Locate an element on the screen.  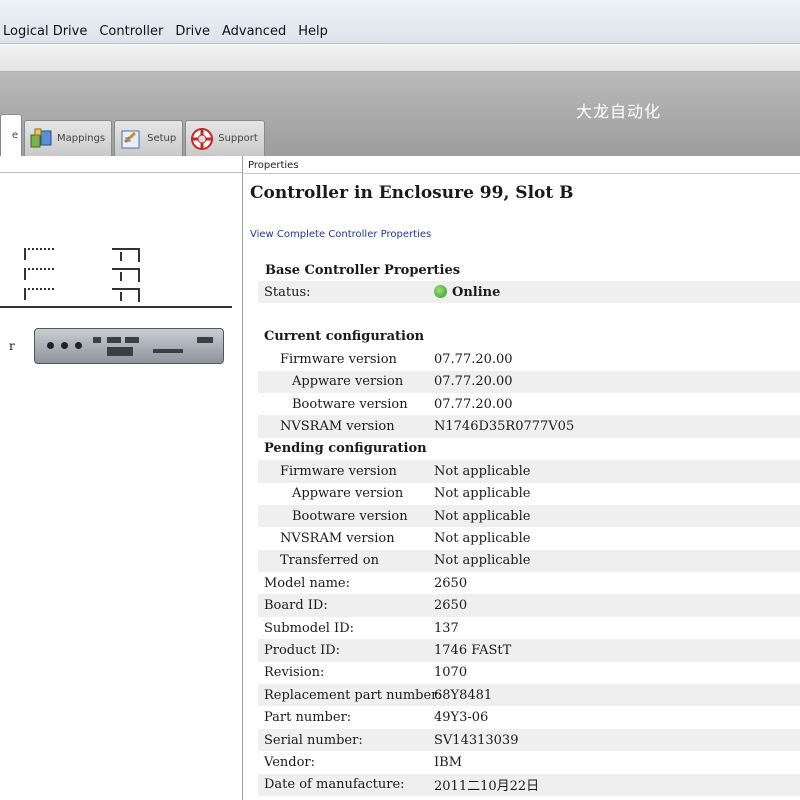
property-label: Status: is located at coordinates (287, 292).